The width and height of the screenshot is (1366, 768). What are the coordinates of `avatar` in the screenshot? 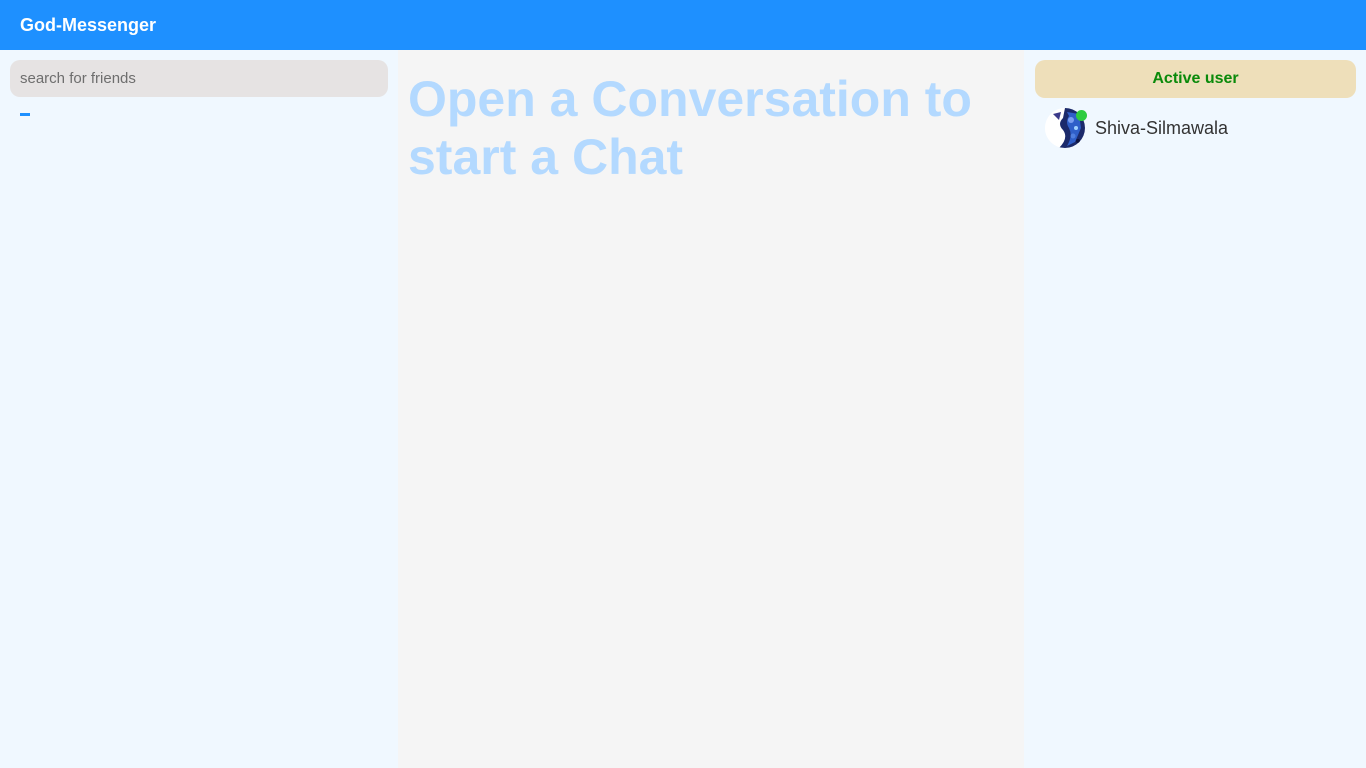 It's located at (1066, 128).